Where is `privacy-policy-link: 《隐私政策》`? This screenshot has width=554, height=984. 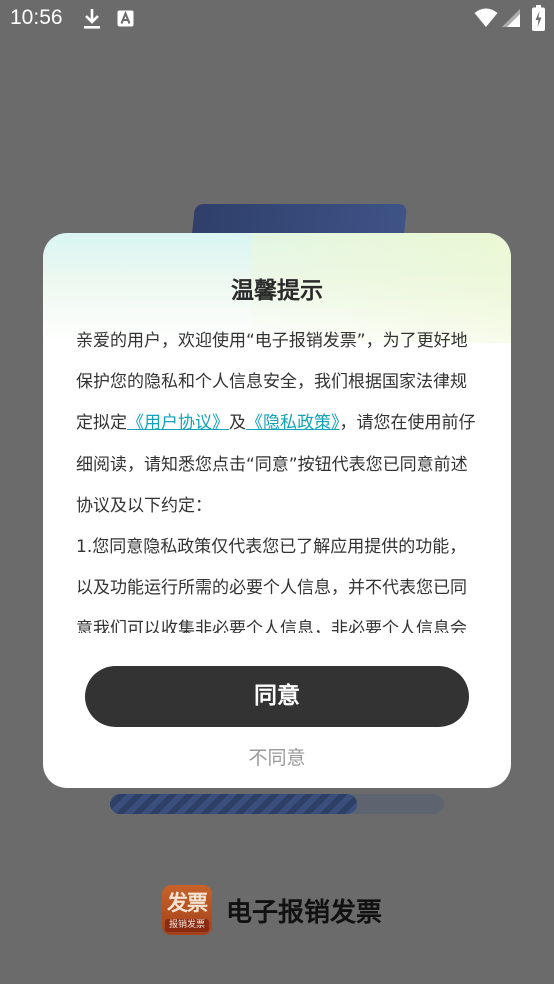 privacy-policy-link: 《隐私政策》 is located at coordinates (293, 423).